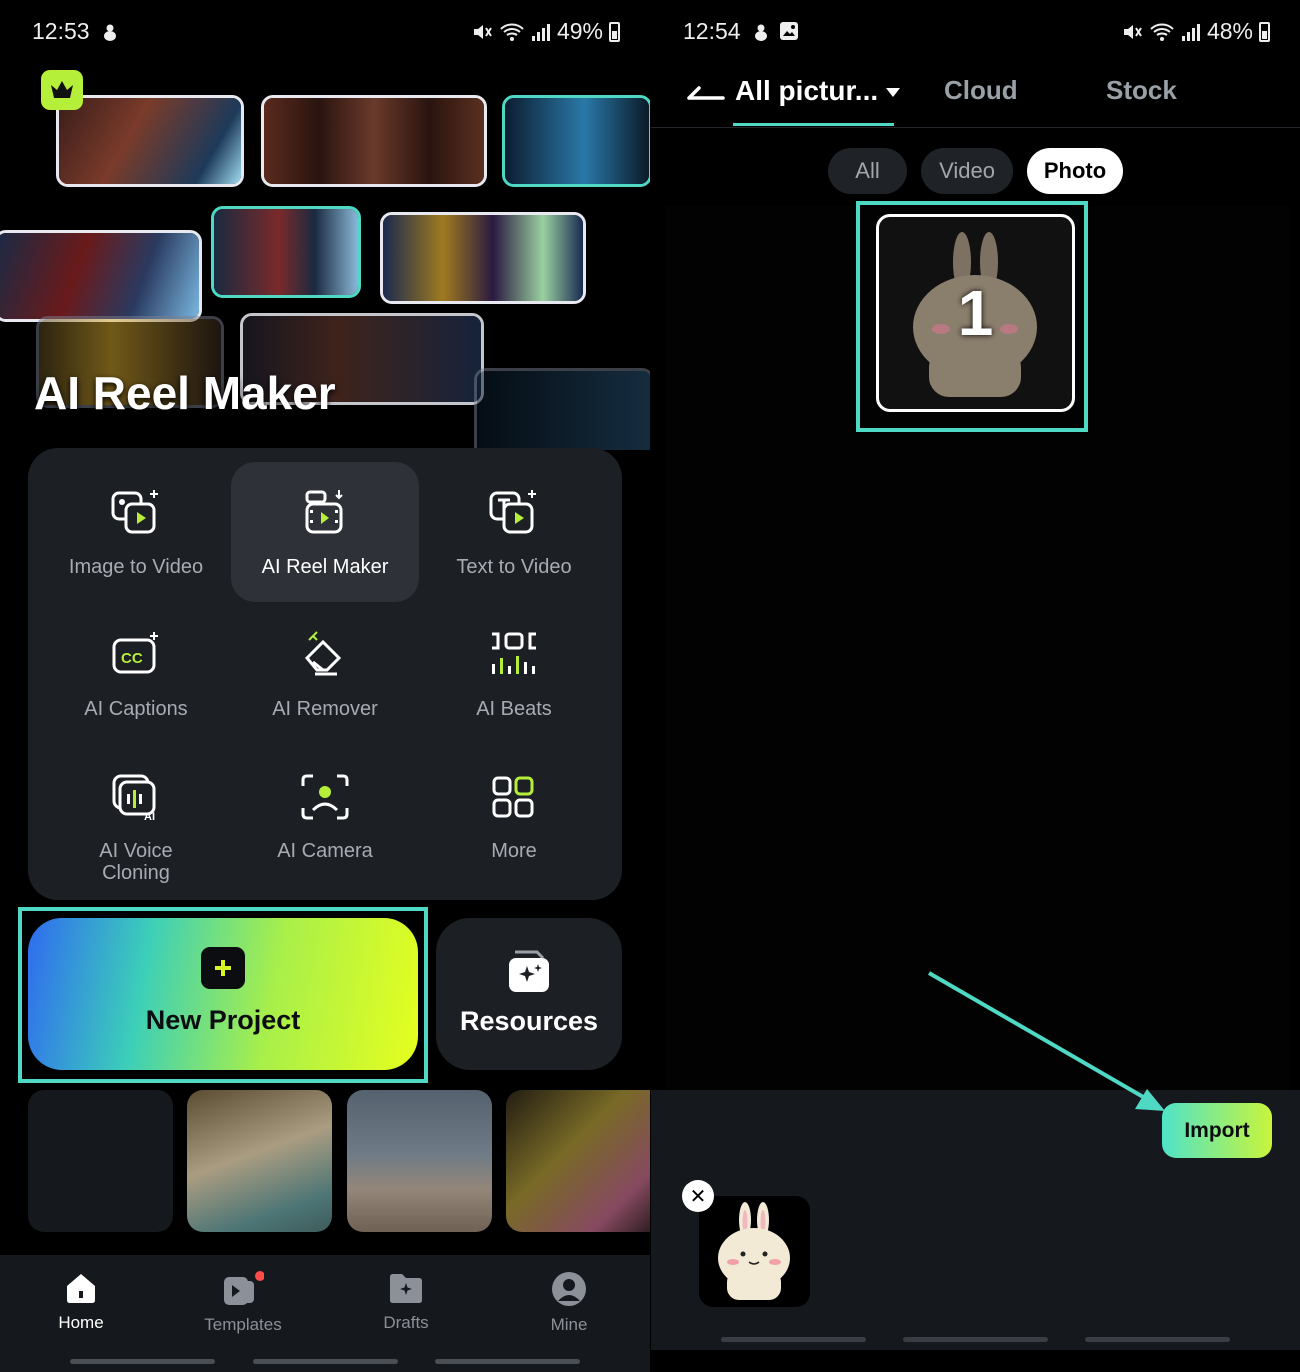 The image size is (1300, 1372). Describe the element at coordinates (136, 567) in the screenshot. I see `tool-label: Image to Video` at that location.